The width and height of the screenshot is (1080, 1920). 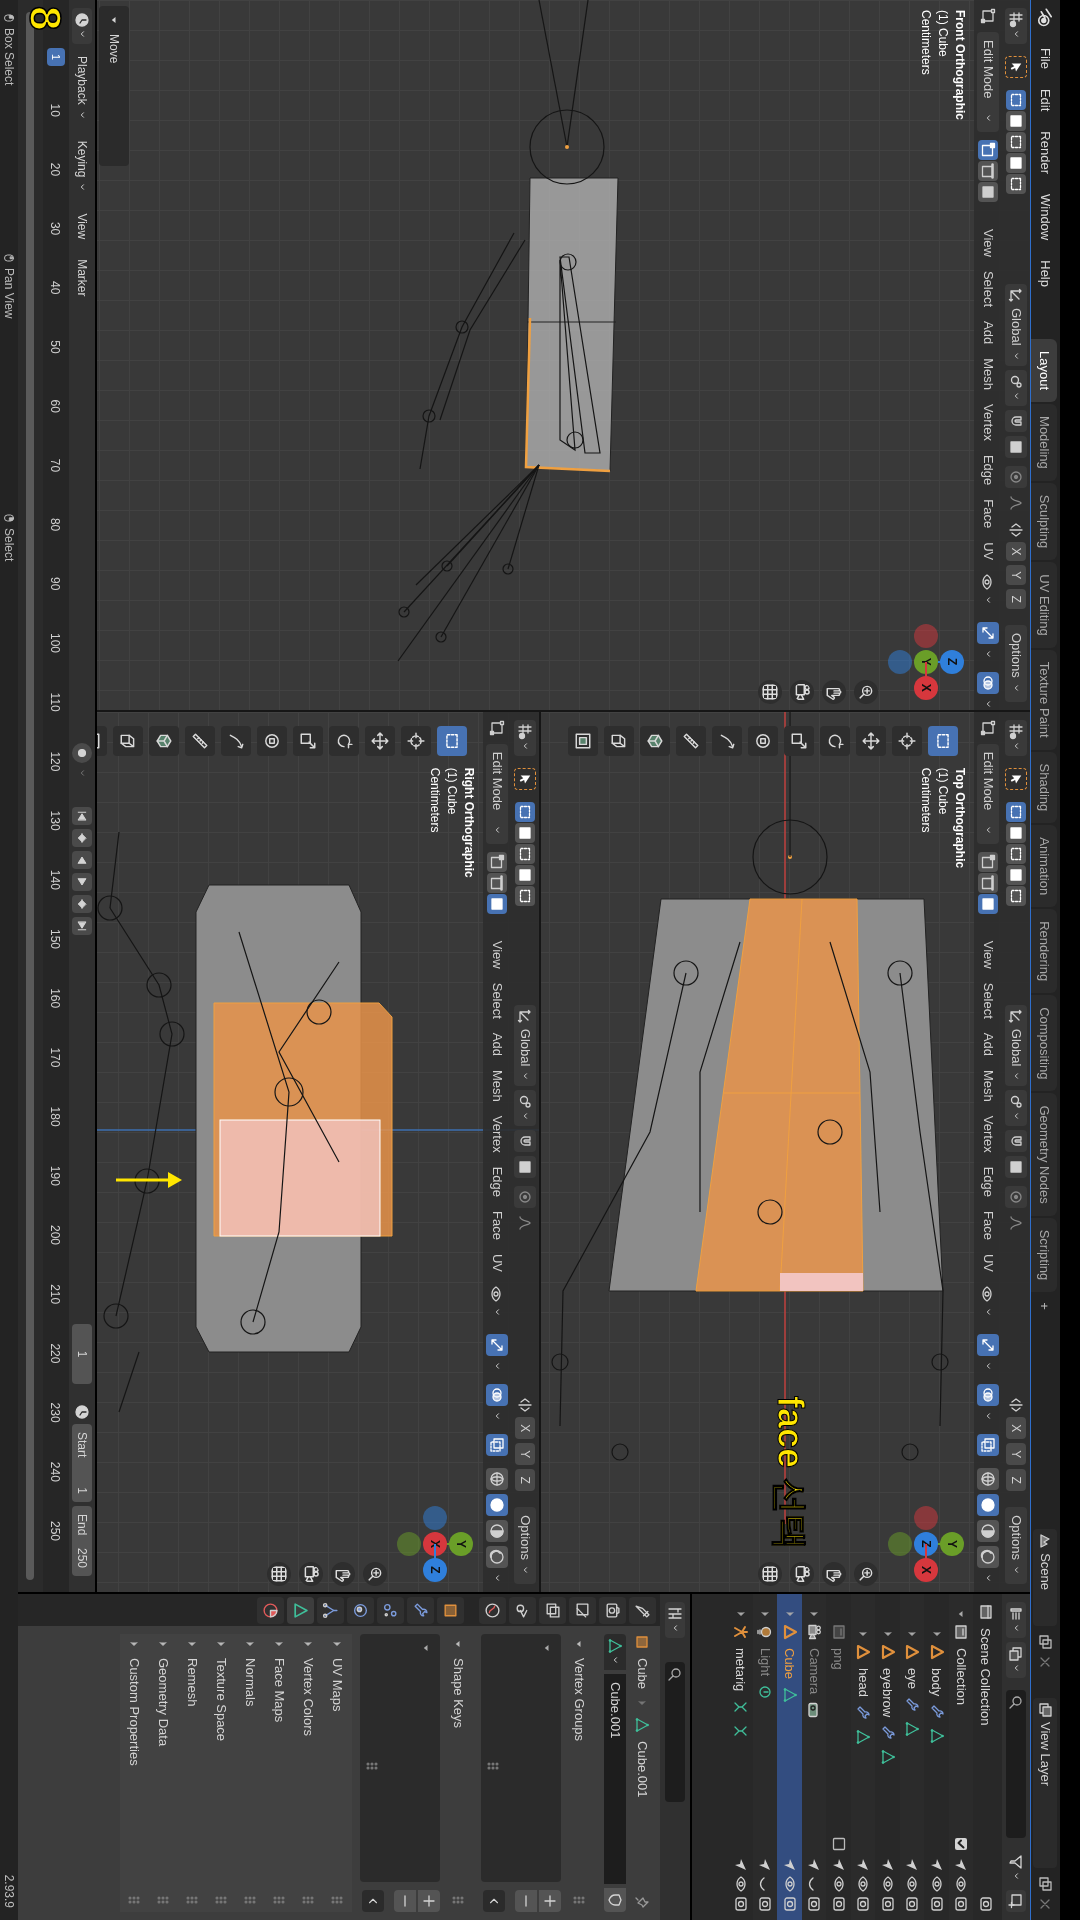 I want to click on frame-number: 250, so click(x=54, y=1531).